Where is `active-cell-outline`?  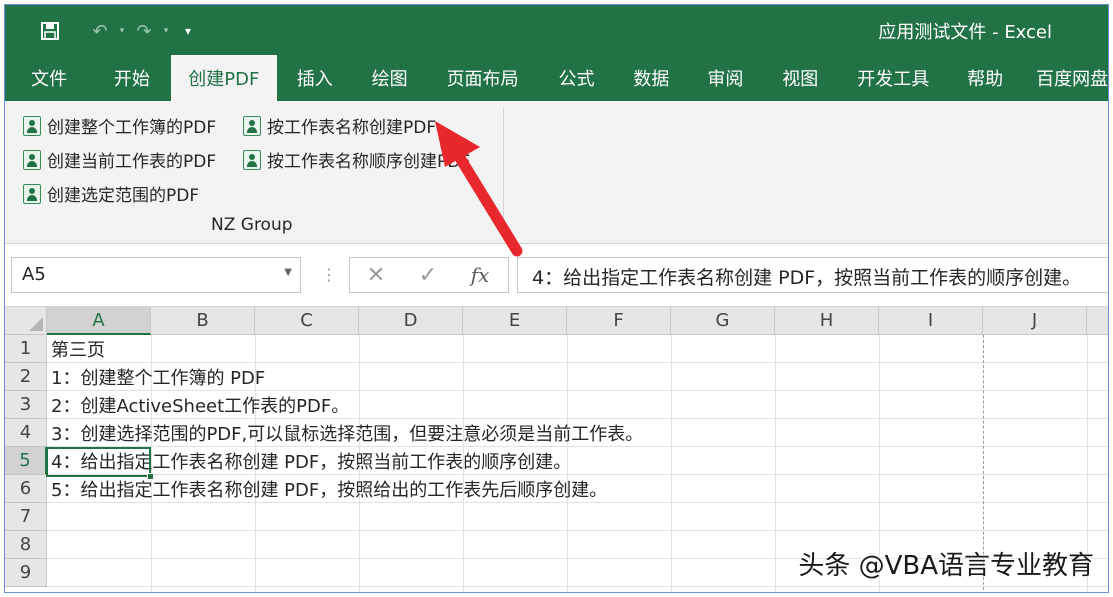
active-cell-outline is located at coordinates (98, 462).